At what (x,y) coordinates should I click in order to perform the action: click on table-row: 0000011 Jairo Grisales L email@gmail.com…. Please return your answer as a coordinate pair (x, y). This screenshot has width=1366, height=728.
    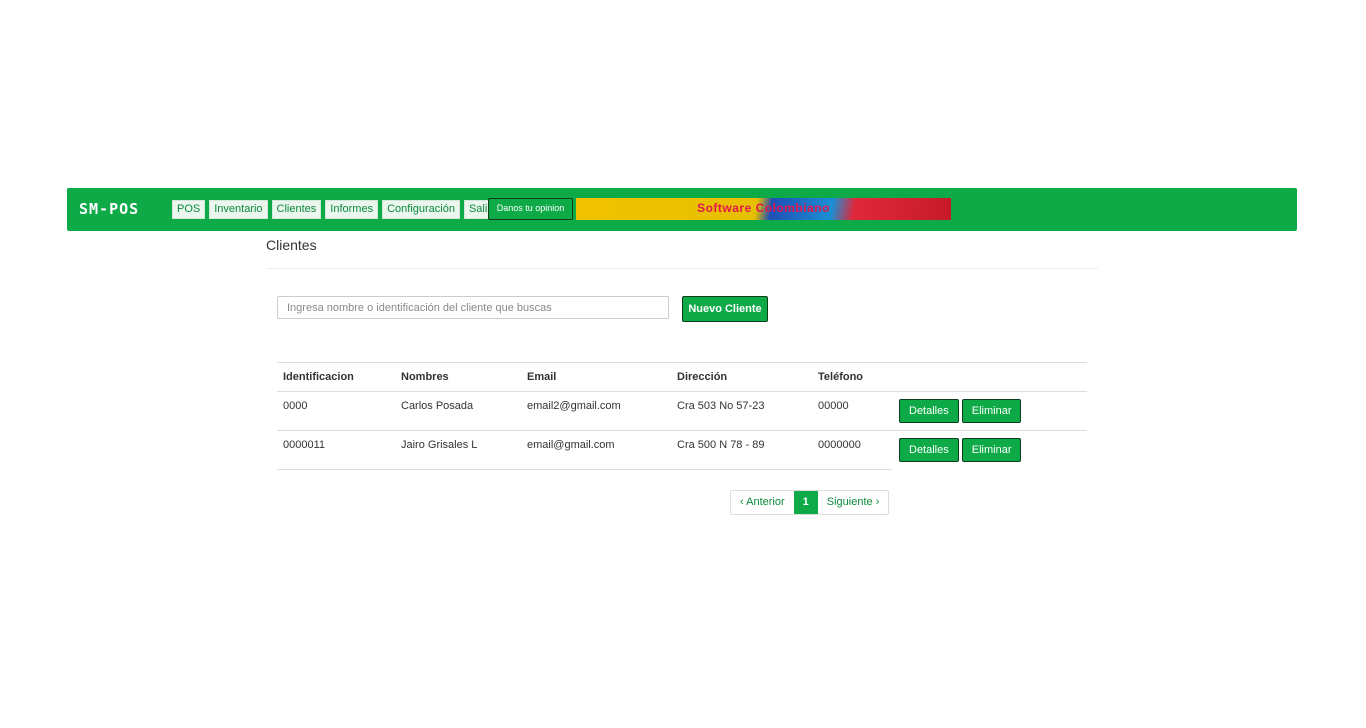
    Looking at the image, I should click on (682, 450).